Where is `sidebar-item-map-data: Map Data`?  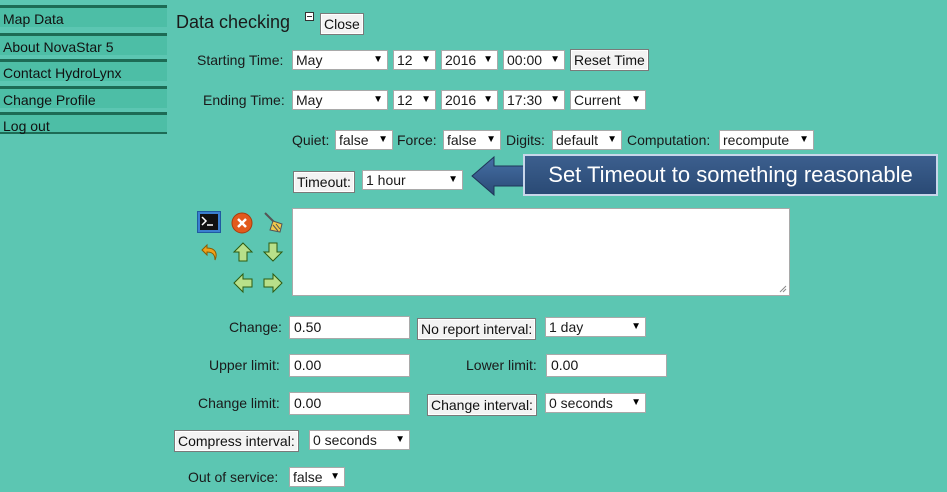
sidebar-item-map-data: Map Data is located at coordinates (83, 16).